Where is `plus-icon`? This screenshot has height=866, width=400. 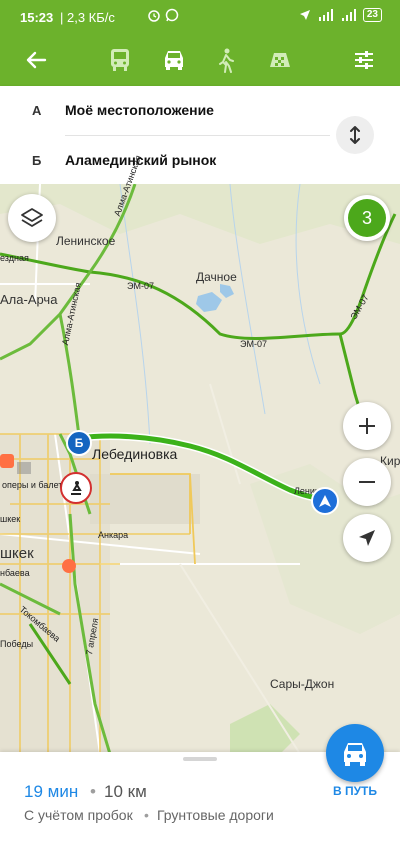 plus-icon is located at coordinates (367, 426).